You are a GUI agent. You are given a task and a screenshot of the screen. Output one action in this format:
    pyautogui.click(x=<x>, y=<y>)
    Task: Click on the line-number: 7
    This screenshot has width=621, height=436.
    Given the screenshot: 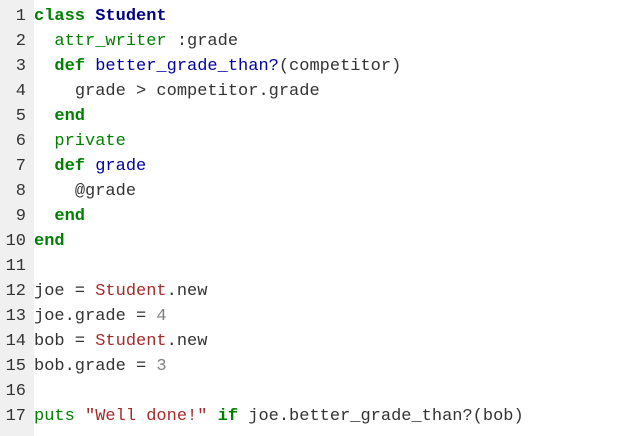 What is the action you would take?
    pyautogui.click(x=20, y=166)
    